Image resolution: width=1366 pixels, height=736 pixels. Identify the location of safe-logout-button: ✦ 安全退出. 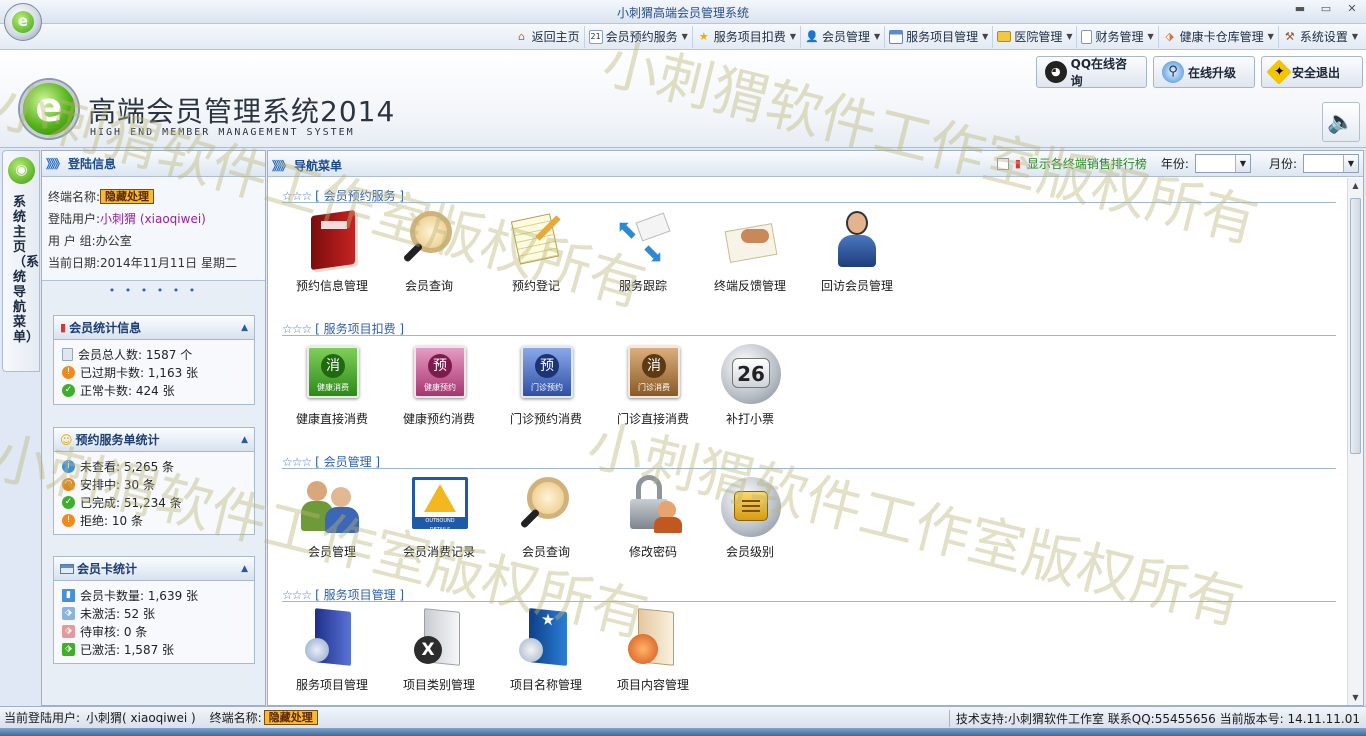
(1312, 72).